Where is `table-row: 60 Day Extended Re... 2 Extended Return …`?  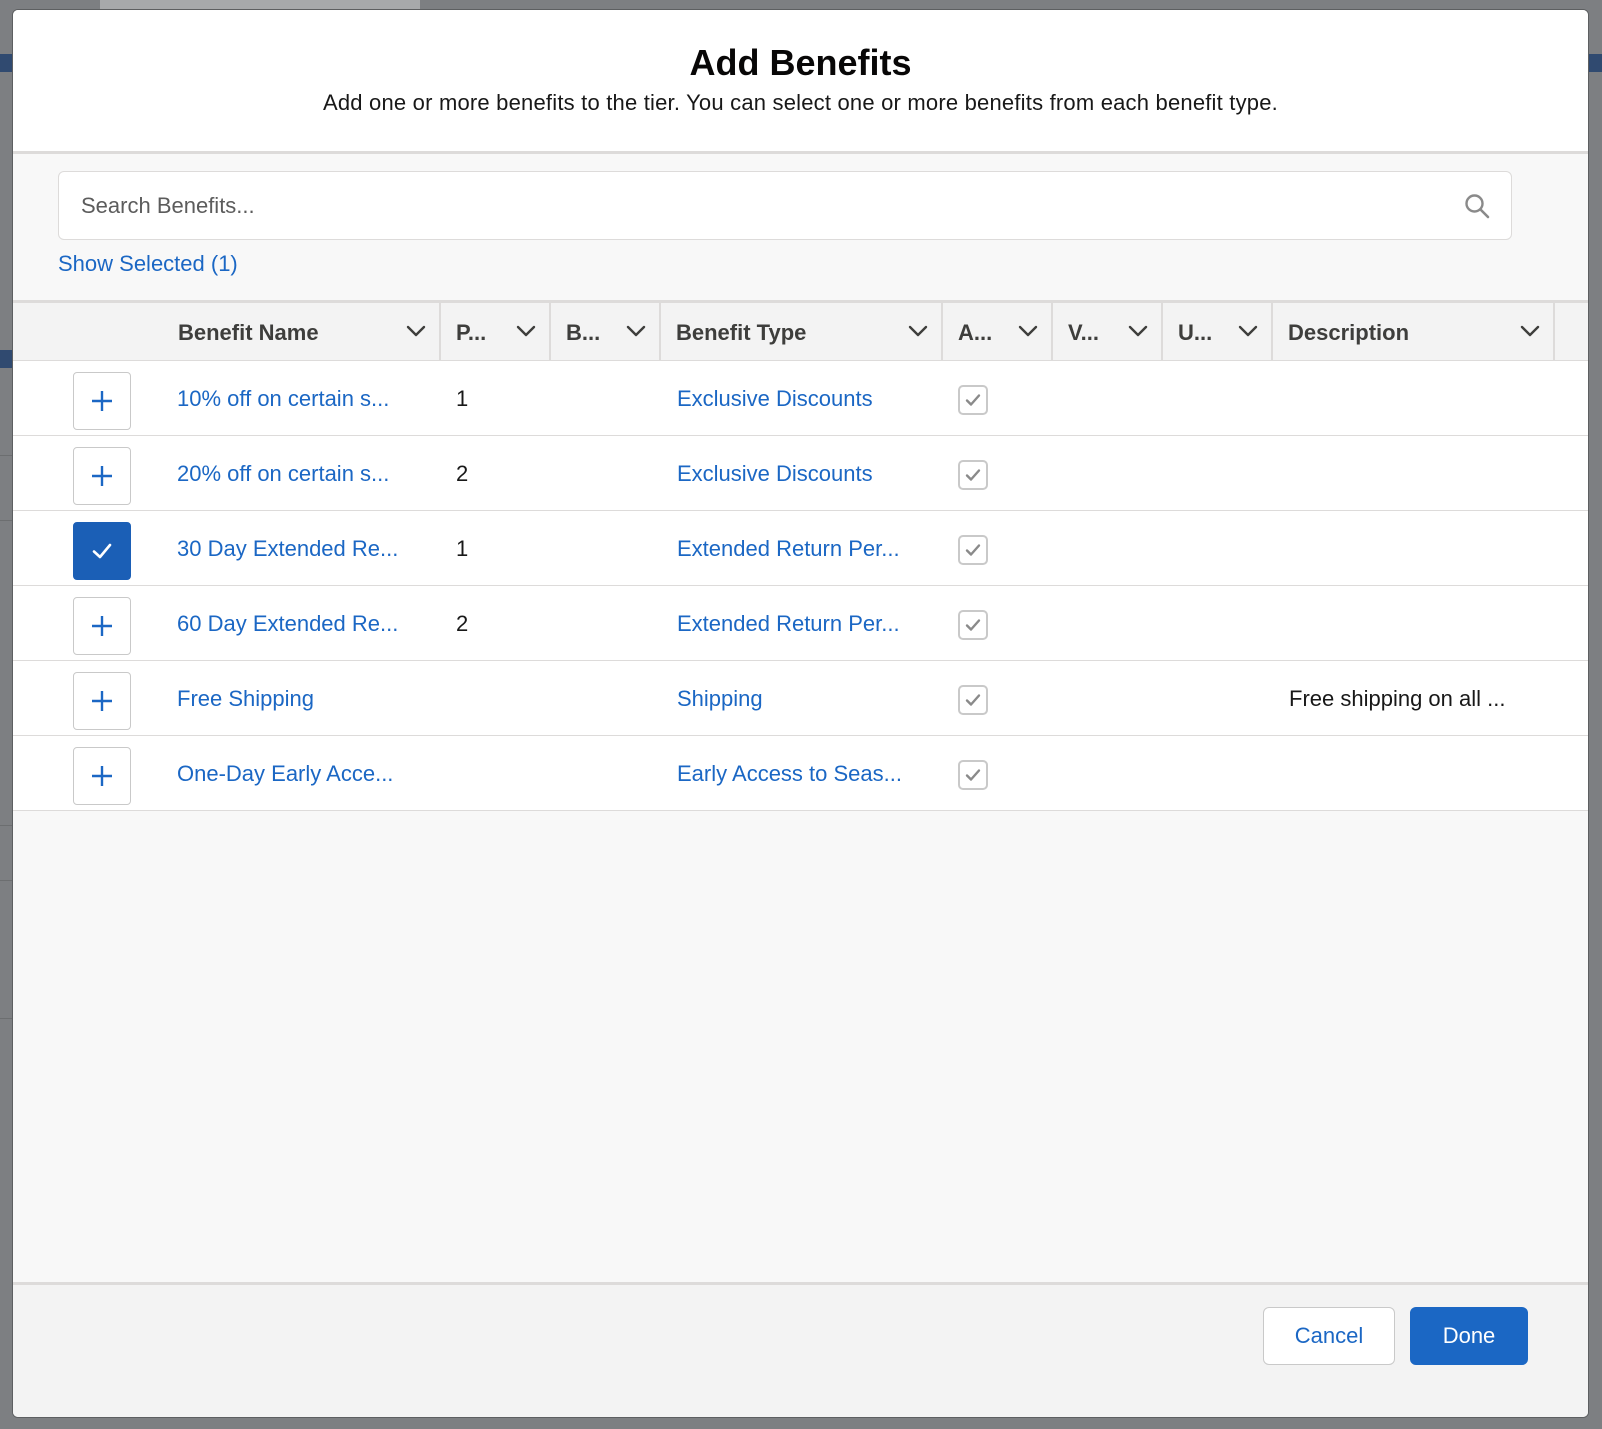
table-row: 60 Day Extended Re... 2 Extended Return … is located at coordinates (800, 623).